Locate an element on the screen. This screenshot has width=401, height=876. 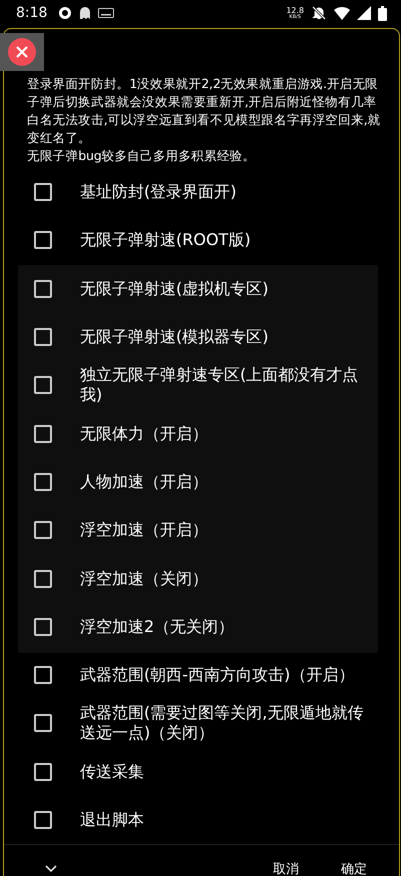
chevron-down-icon is located at coordinates (51, 869).